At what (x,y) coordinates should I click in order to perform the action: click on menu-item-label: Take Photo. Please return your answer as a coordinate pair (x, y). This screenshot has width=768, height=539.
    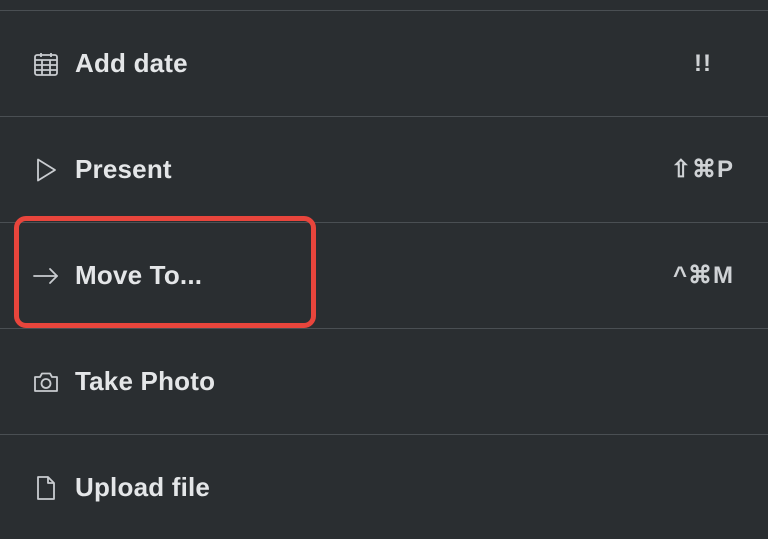
    Looking at the image, I should click on (145, 381).